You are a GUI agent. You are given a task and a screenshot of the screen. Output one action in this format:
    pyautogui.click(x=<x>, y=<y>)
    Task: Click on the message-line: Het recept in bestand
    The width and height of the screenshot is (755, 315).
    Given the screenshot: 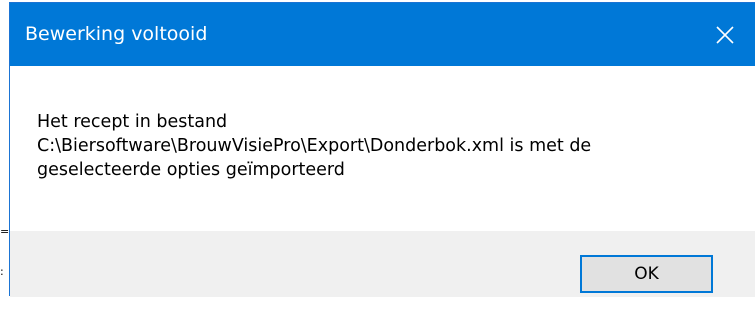 What is the action you would take?
    pyautogui.click(x=132, y=122)
    